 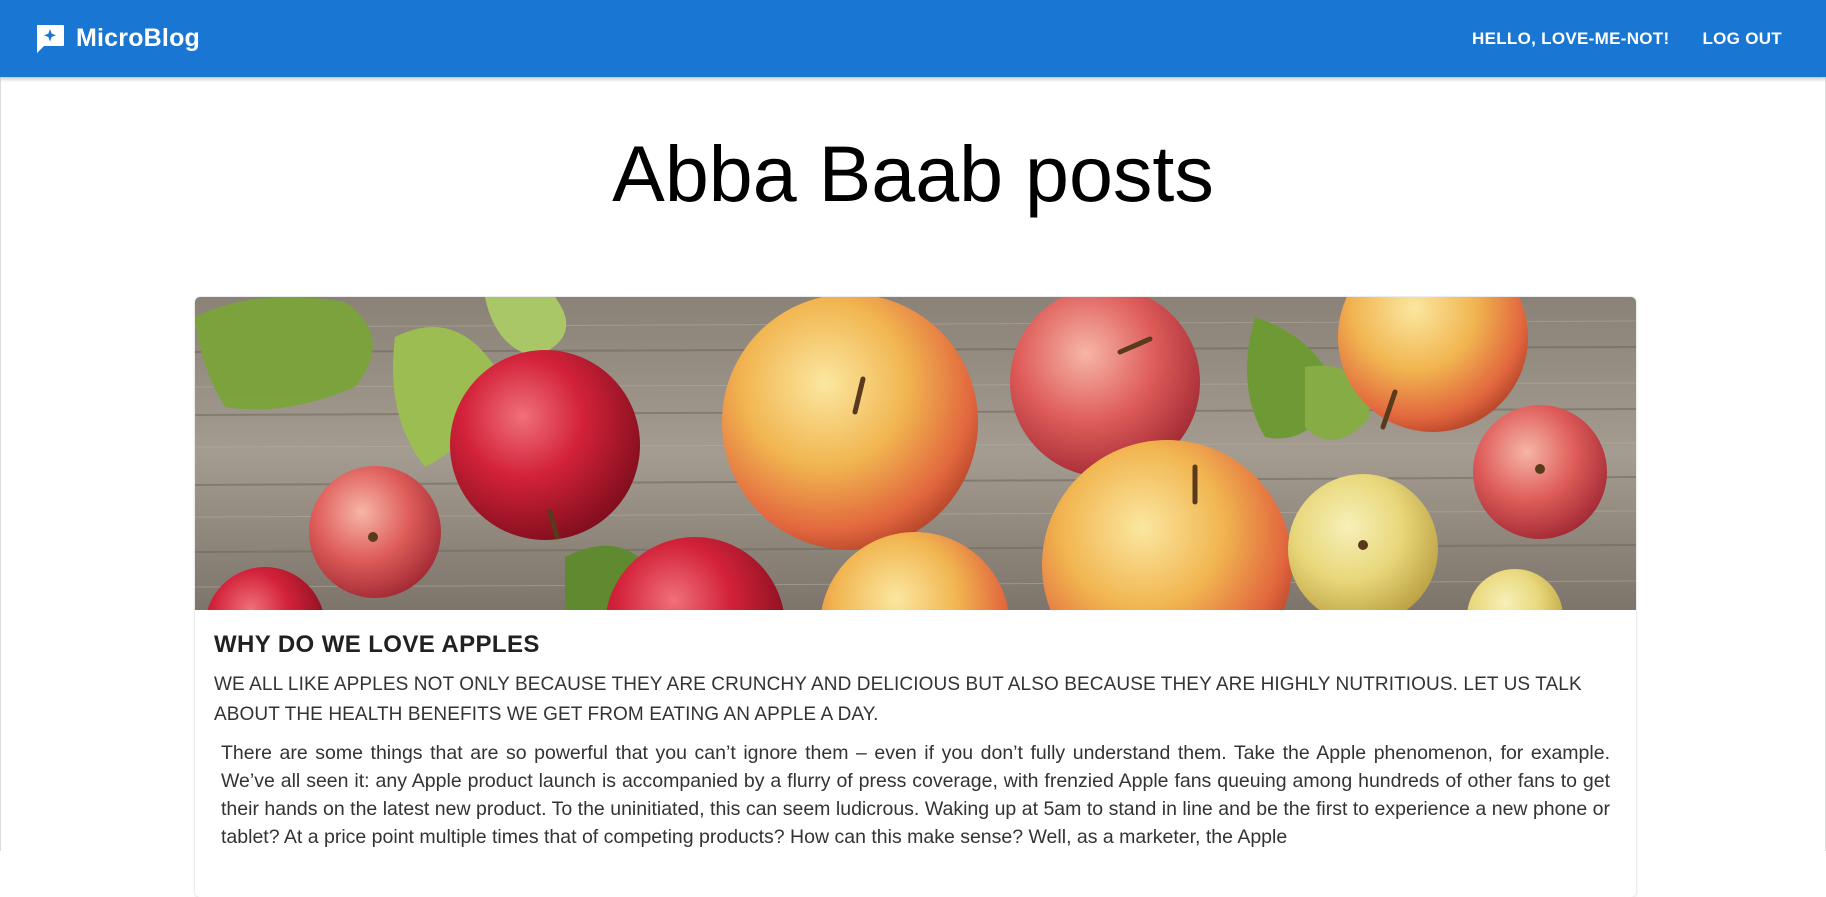 What do you see at coordinates (377, 644) in the screenshot?
I see `post-title: WHY DO WE LOVE APPLES` at bounding box center [377, 644].